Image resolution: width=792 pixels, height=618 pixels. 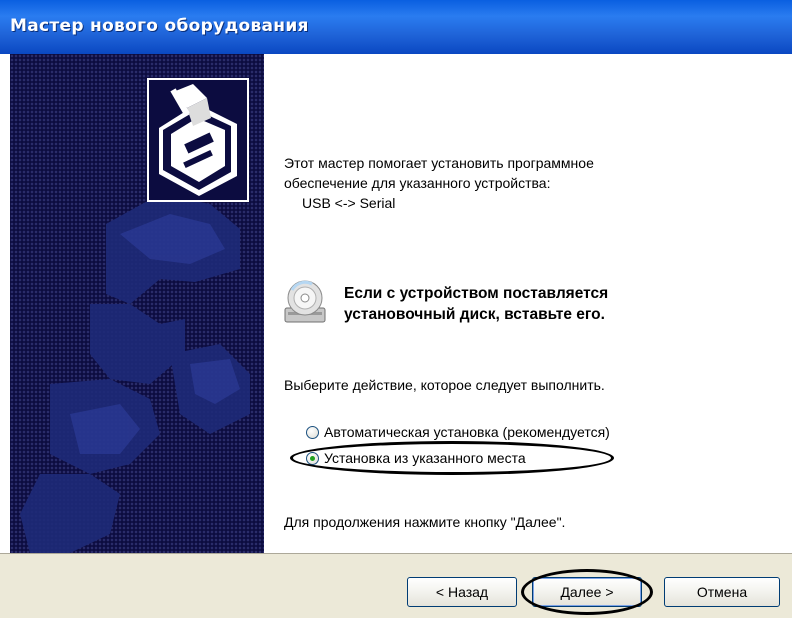 What do you see at coordinates (198, 140) in the screenshot?
I see `hardware-install-icon` at bounding box center [198, 140].